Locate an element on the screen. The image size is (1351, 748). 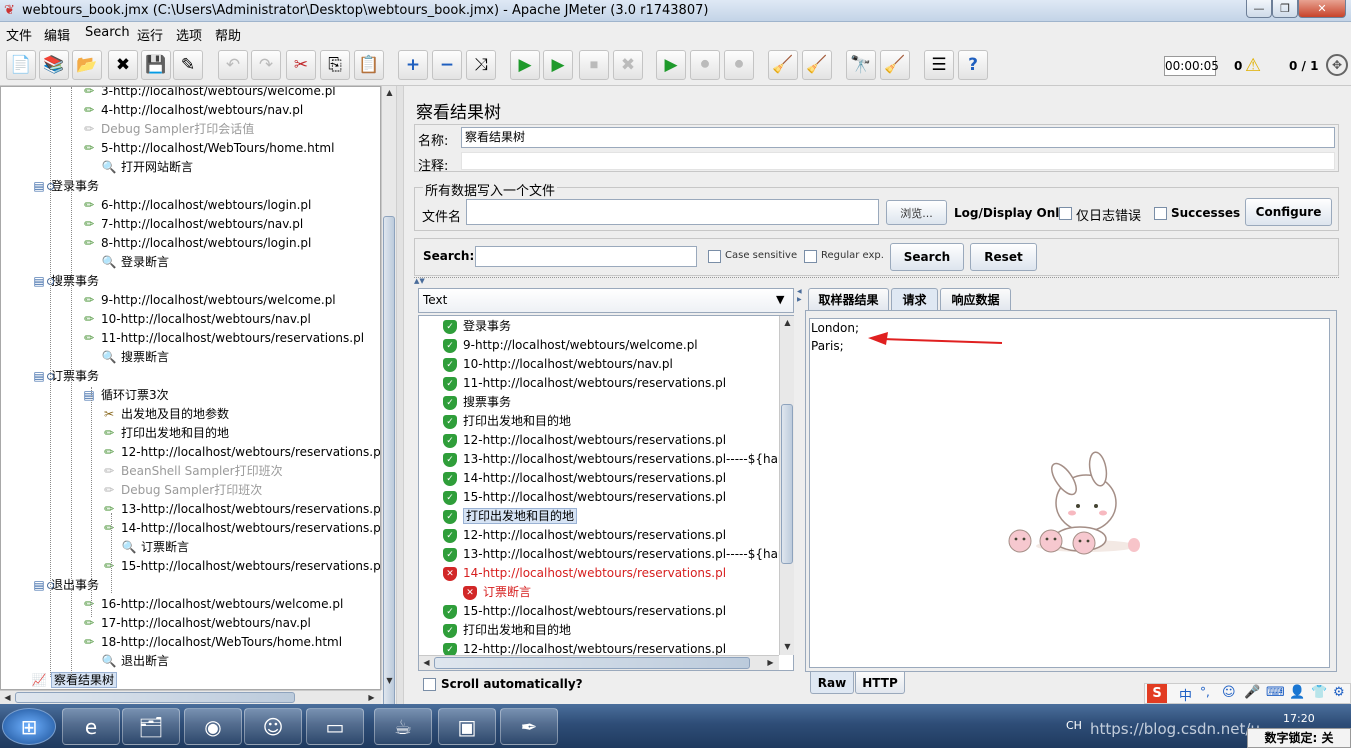
tree-node: ▤ 搜票事务 is located at coordinates (65, 281).